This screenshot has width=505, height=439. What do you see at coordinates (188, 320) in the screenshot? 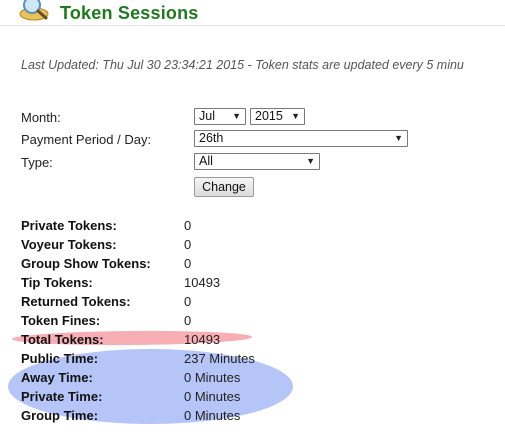
I see `stat-token-fines-value: 0` at bounding box center [188, 320].